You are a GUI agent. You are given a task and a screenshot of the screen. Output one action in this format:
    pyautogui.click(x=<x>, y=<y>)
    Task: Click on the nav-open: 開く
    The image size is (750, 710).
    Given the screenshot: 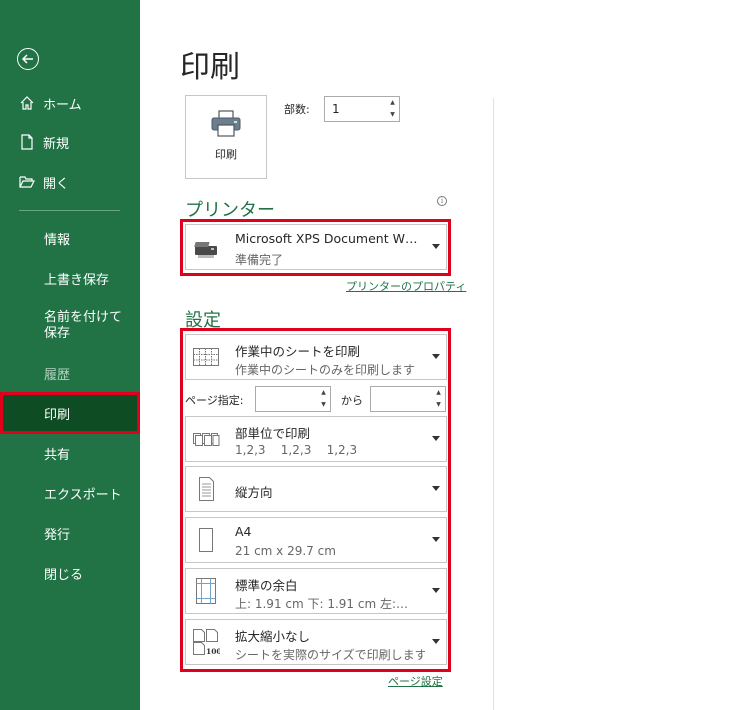 What is the action you would take?
    pyautogui.click(x=70, y=182)
    